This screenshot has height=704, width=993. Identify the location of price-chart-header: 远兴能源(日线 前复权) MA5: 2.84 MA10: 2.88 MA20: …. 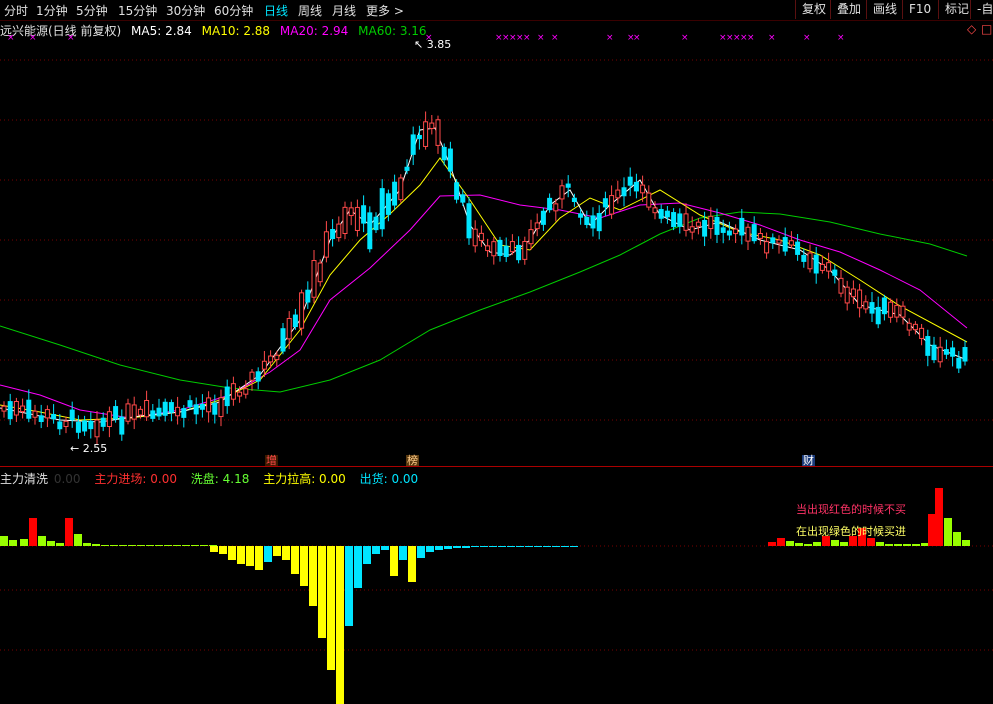
(216, 30).